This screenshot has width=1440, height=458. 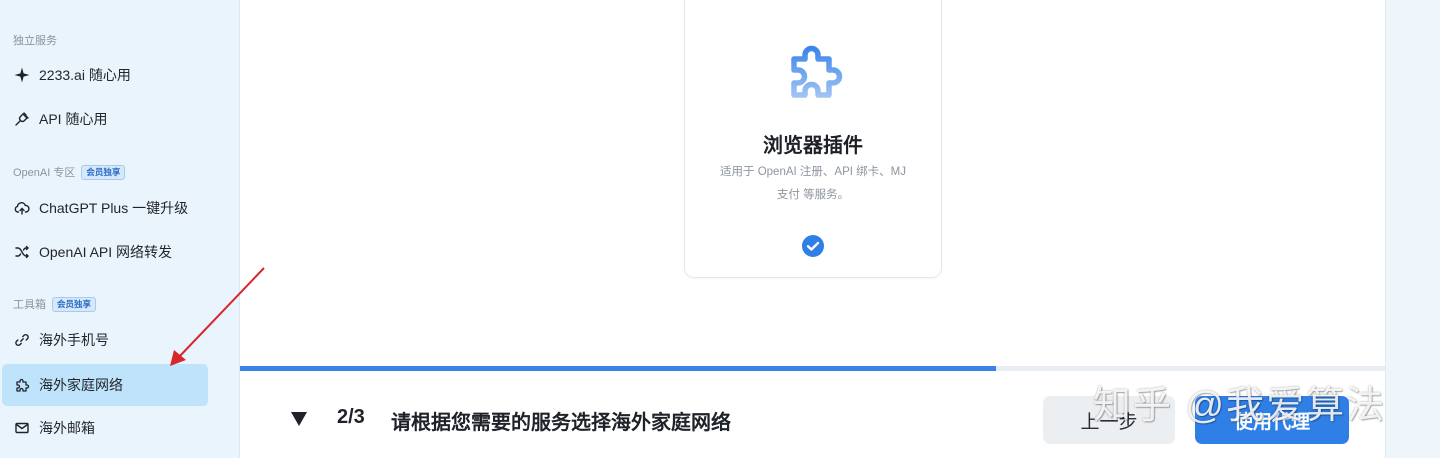 I want to click on step-instruction: 请根据您需要的服务选择海外家庭网络, so click(x=561, y=423).